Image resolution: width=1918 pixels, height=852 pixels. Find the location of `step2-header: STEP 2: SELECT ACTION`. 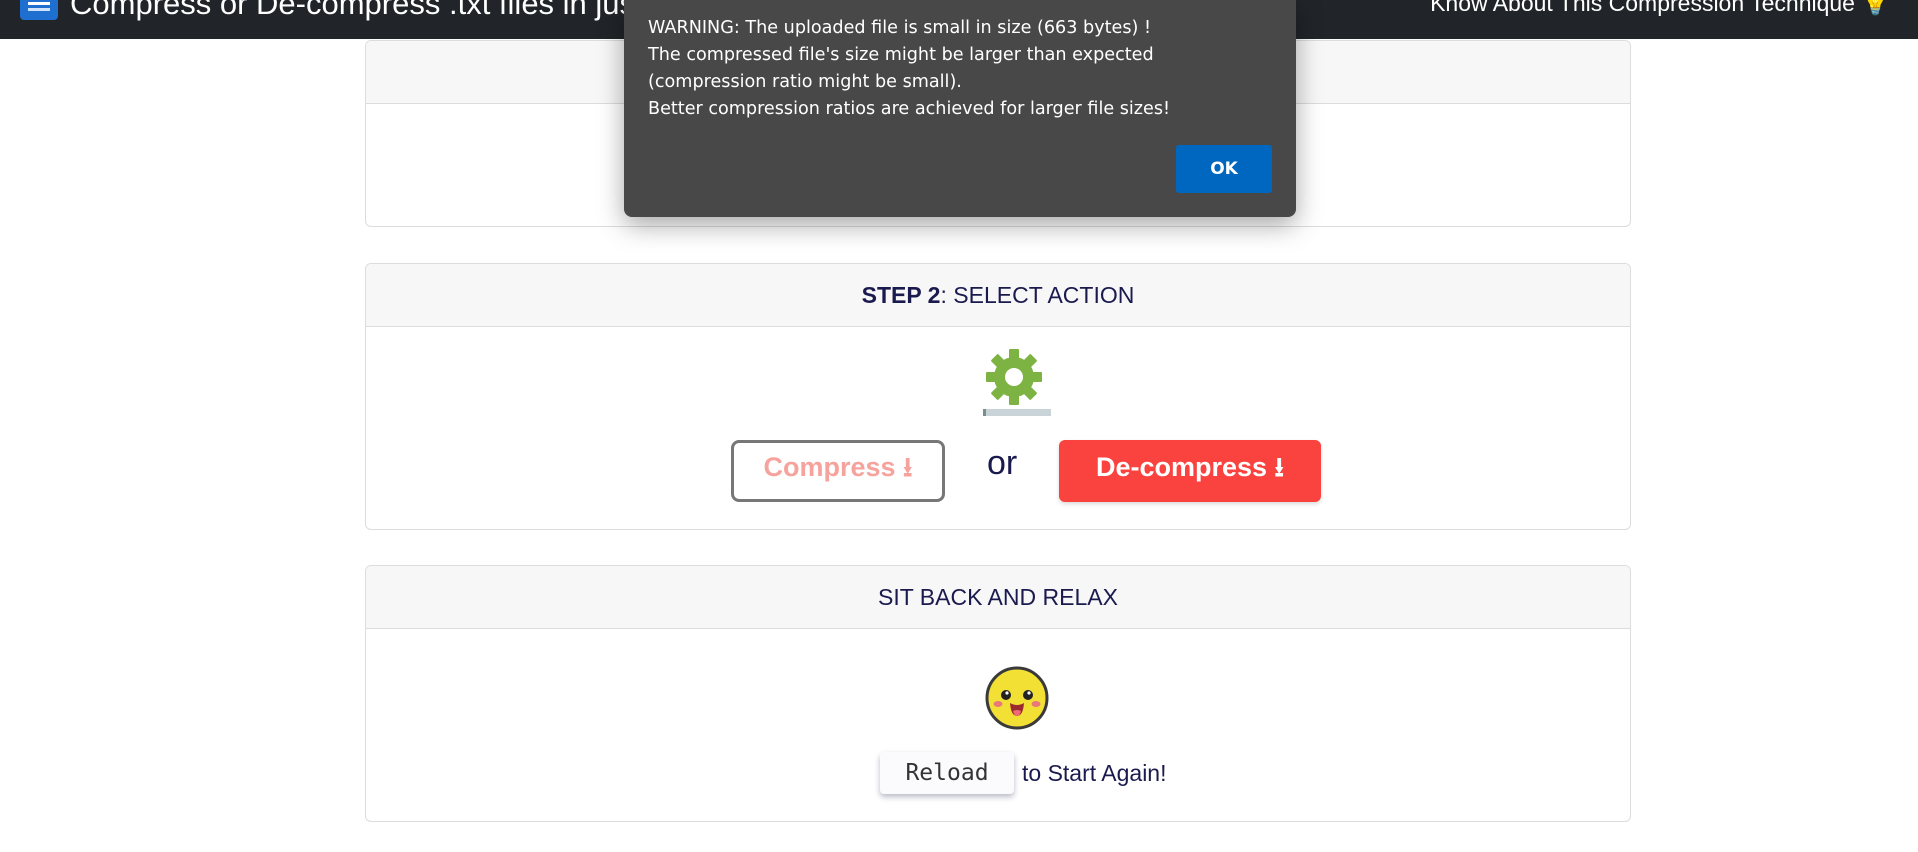

step2-header: STEP 2: SELECT ACTION is located at coordinates (998, 295).